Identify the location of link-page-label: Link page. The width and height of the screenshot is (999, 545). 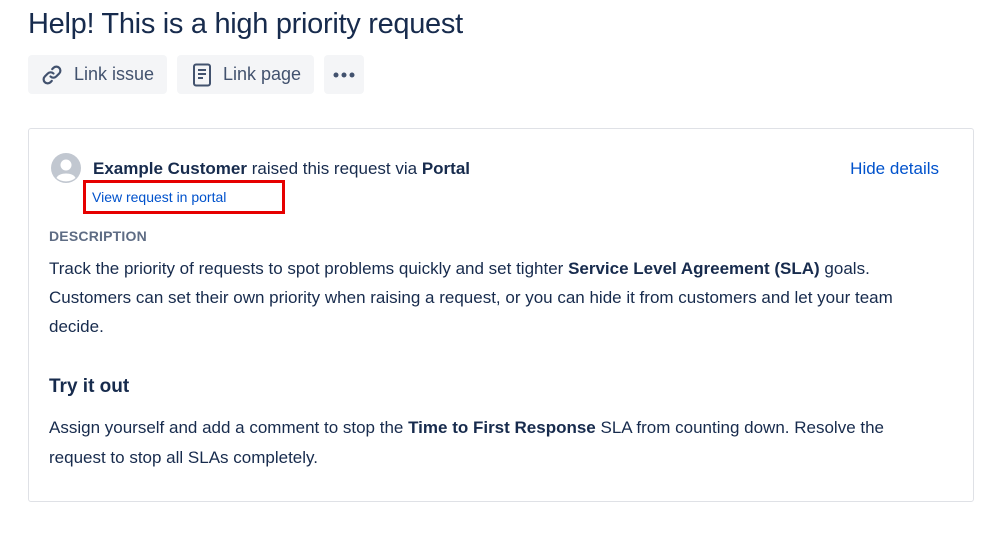
(262, 74).